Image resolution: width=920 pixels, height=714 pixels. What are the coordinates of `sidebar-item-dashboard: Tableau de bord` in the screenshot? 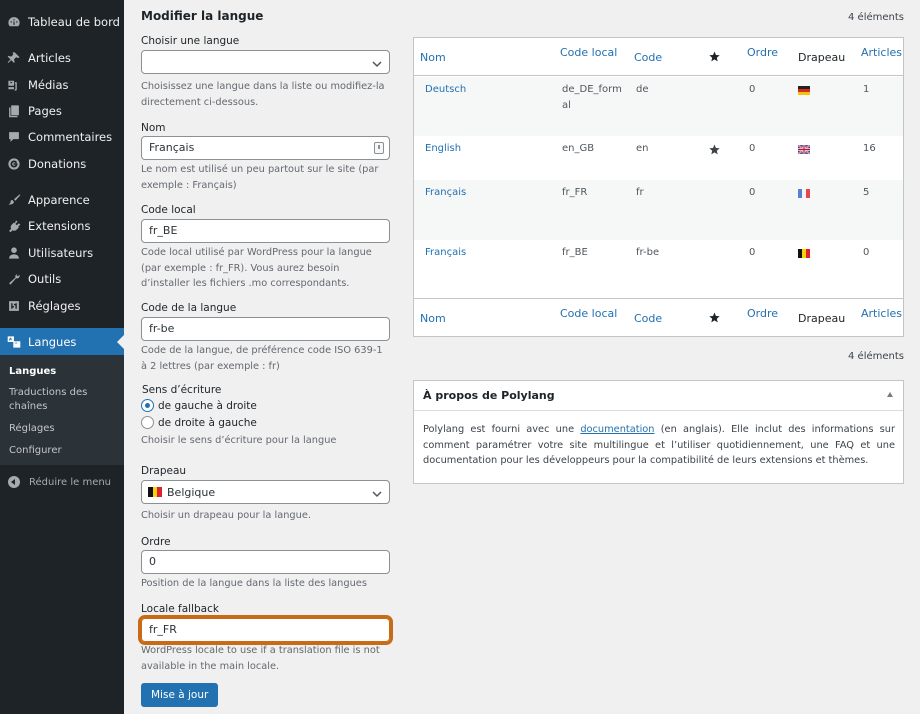 It's located at (62, 22).